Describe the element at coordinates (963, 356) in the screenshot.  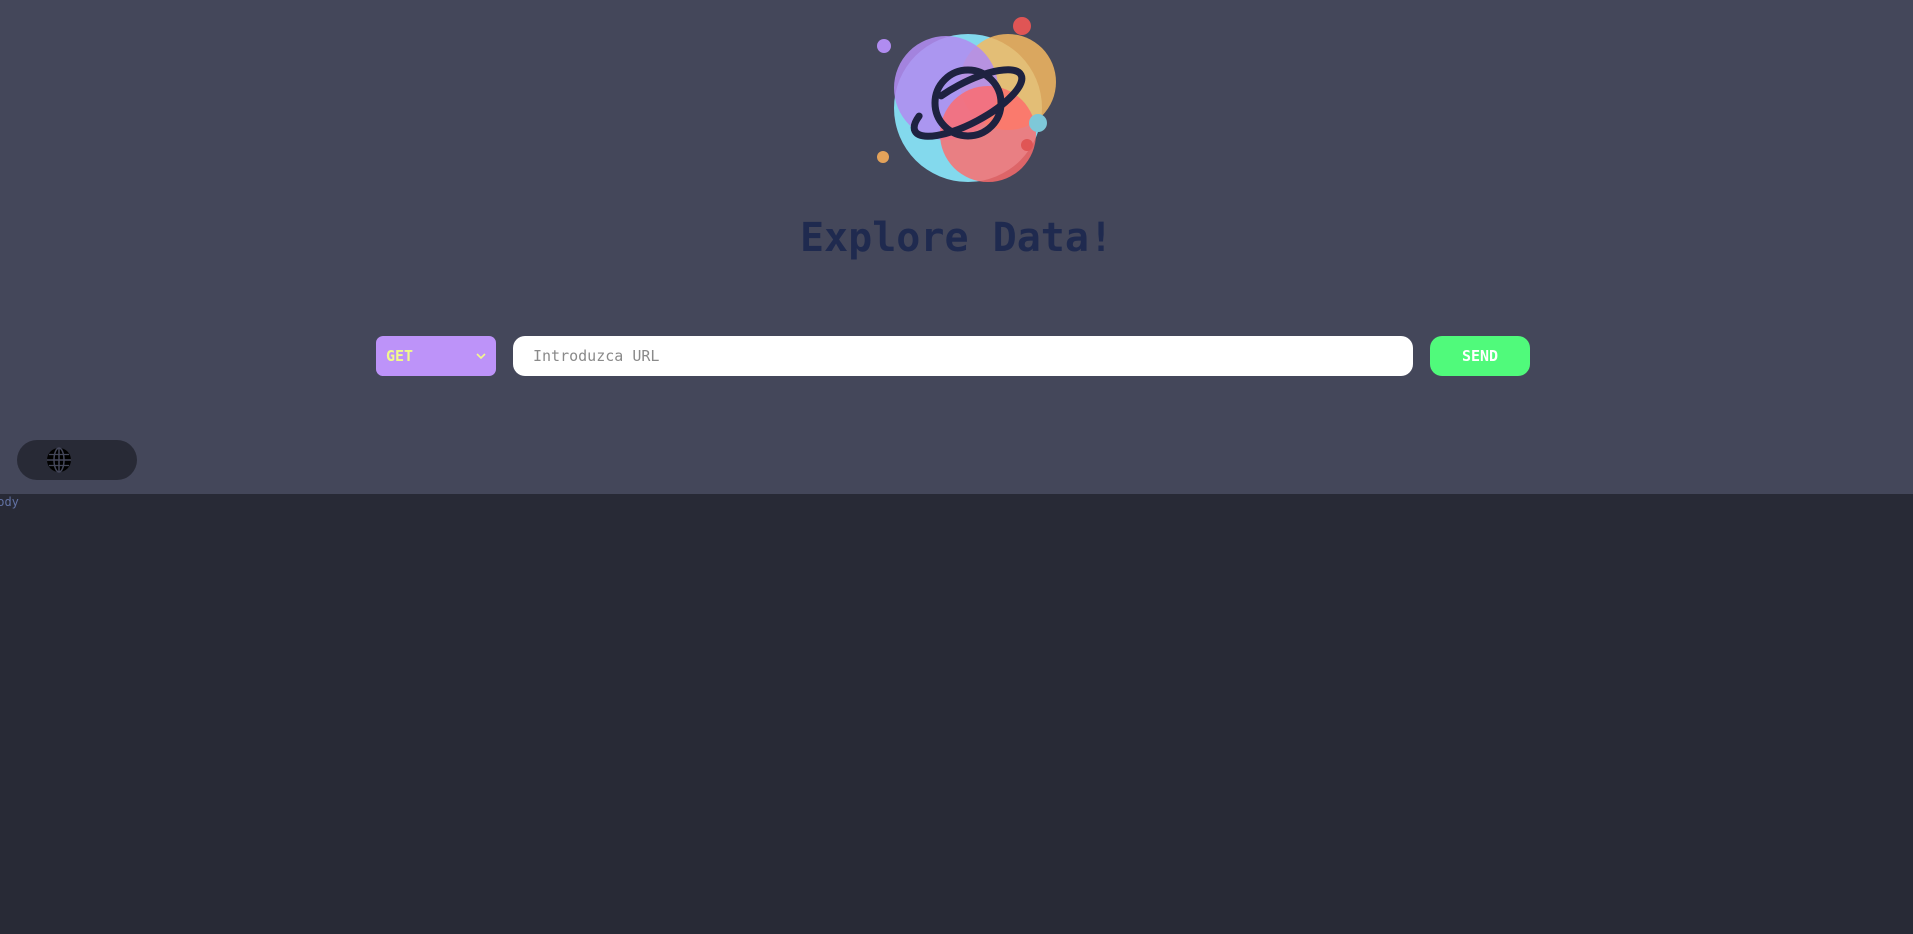
I see `url-input` at that location.